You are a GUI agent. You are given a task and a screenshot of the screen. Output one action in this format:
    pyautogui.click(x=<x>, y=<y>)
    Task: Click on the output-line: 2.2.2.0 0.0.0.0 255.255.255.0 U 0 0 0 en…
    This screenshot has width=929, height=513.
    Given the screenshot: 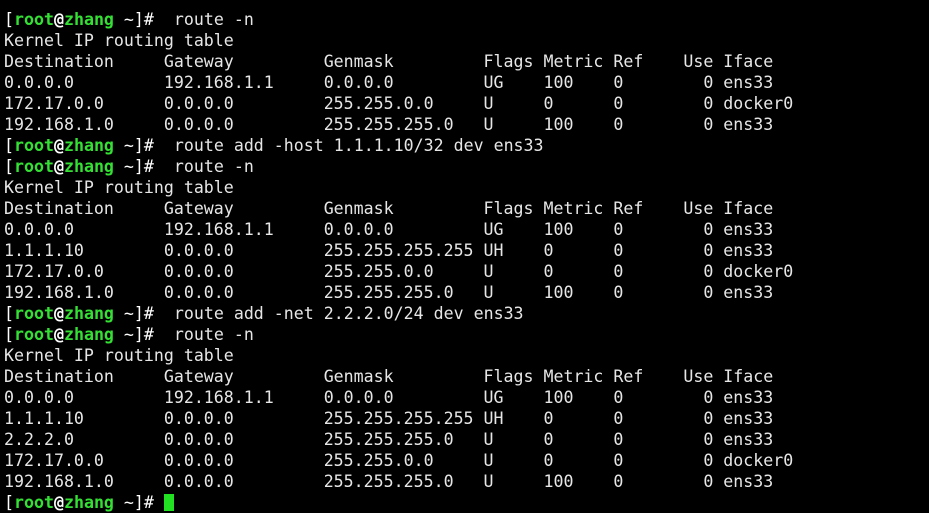 What is the action you would take?
    pyautogui.click(x=464, y=439)
    